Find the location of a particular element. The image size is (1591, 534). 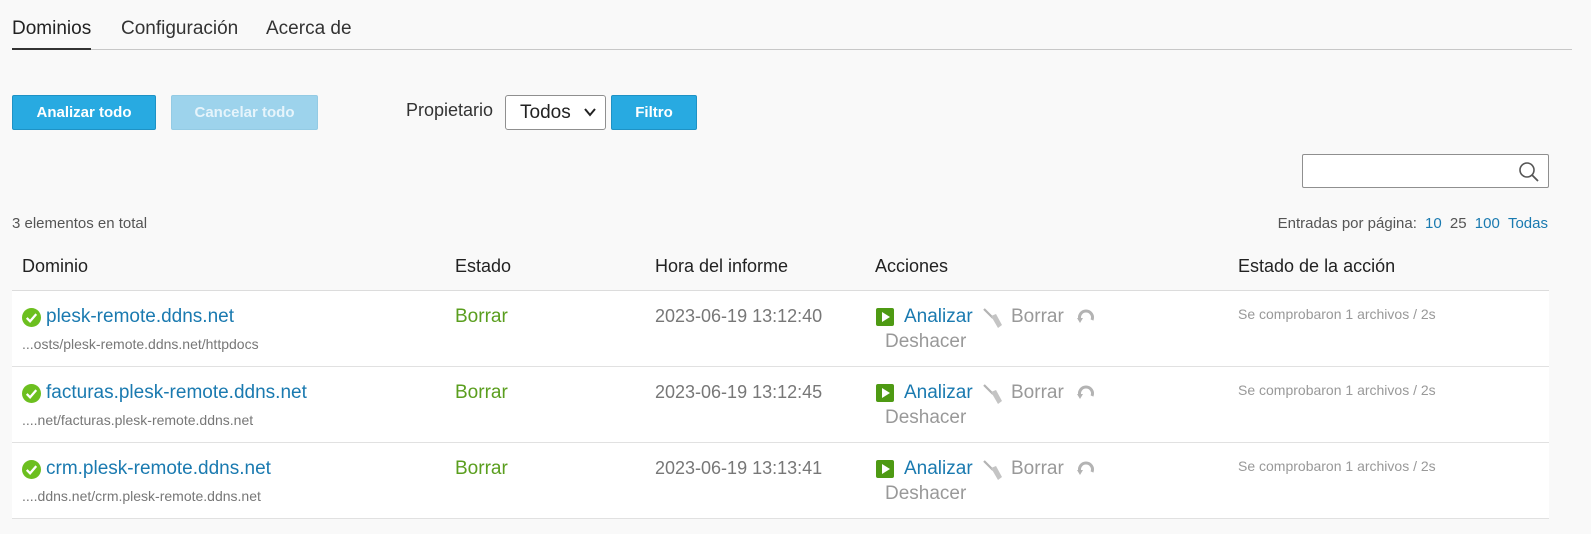

report-time: 2023-06-19 13:12:45 is located at coordinates (739, 392).